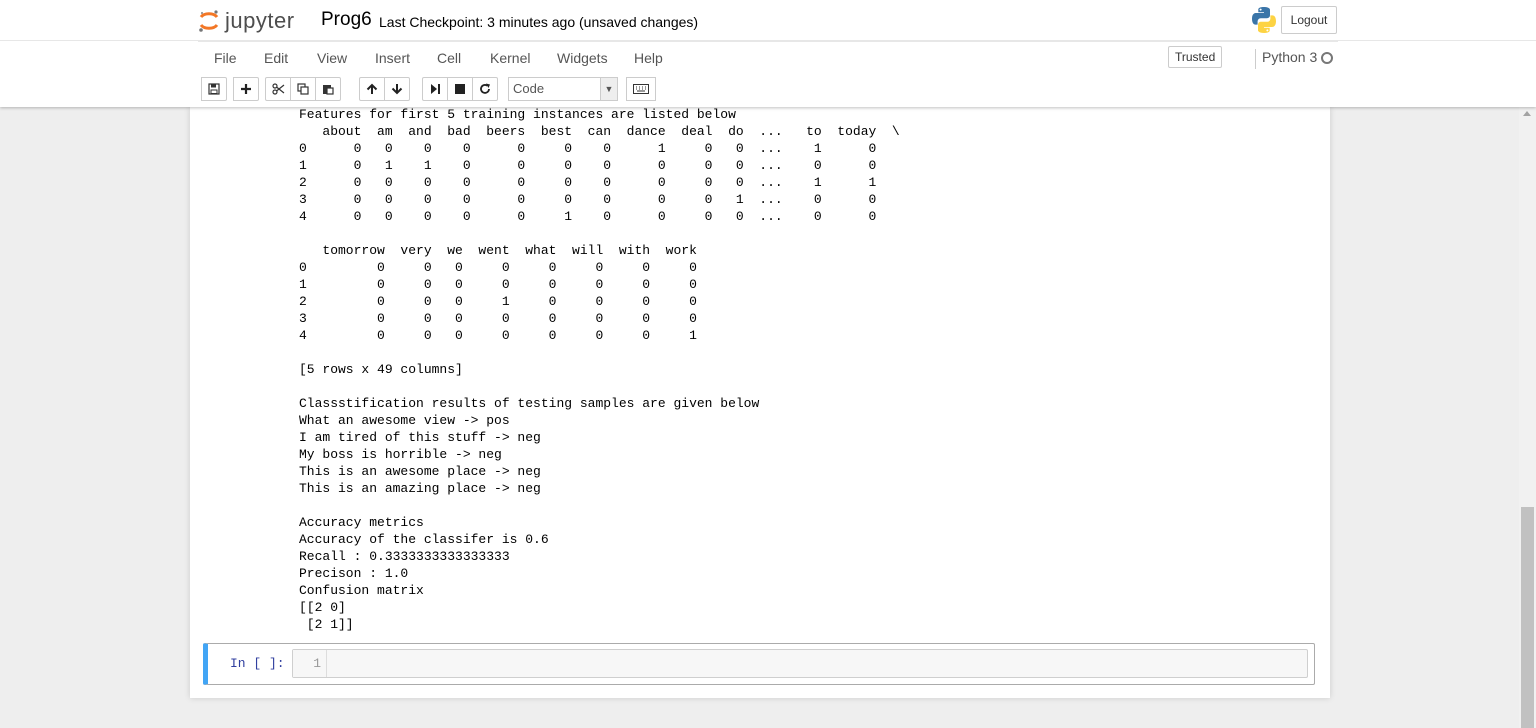  I want to click on interrupt-button, so click(460, 89).